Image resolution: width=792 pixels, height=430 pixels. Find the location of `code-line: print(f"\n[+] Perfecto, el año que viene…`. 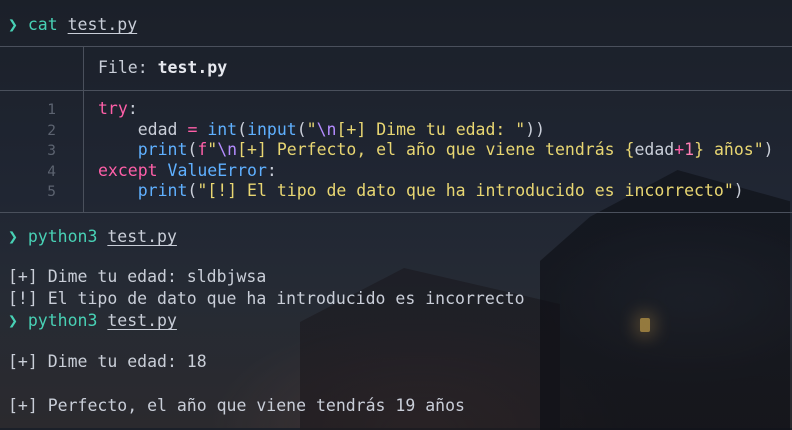

code-line: print(f"\n[+] Perfecto, el año que viene… is located at coordinates (455, 149).